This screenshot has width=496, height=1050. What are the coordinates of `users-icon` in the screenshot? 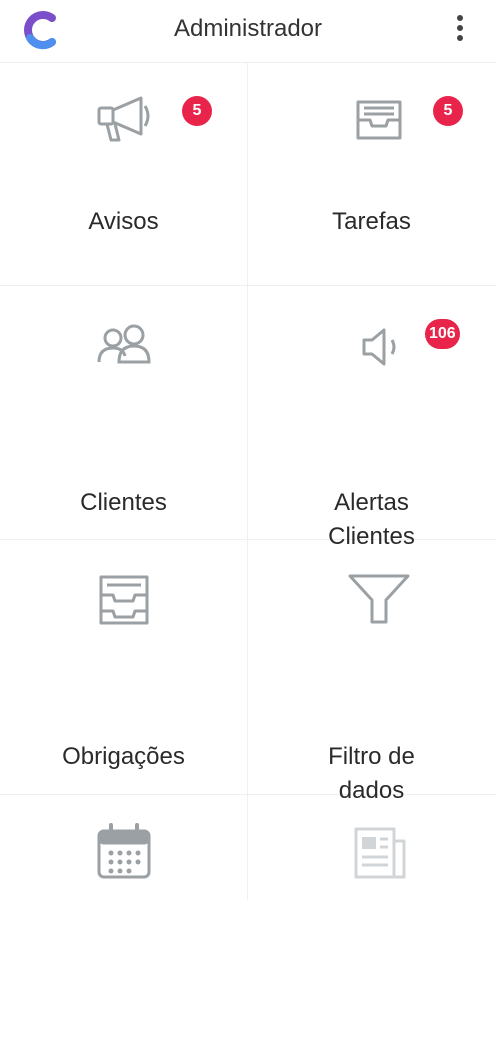 It's located at (124, 347).